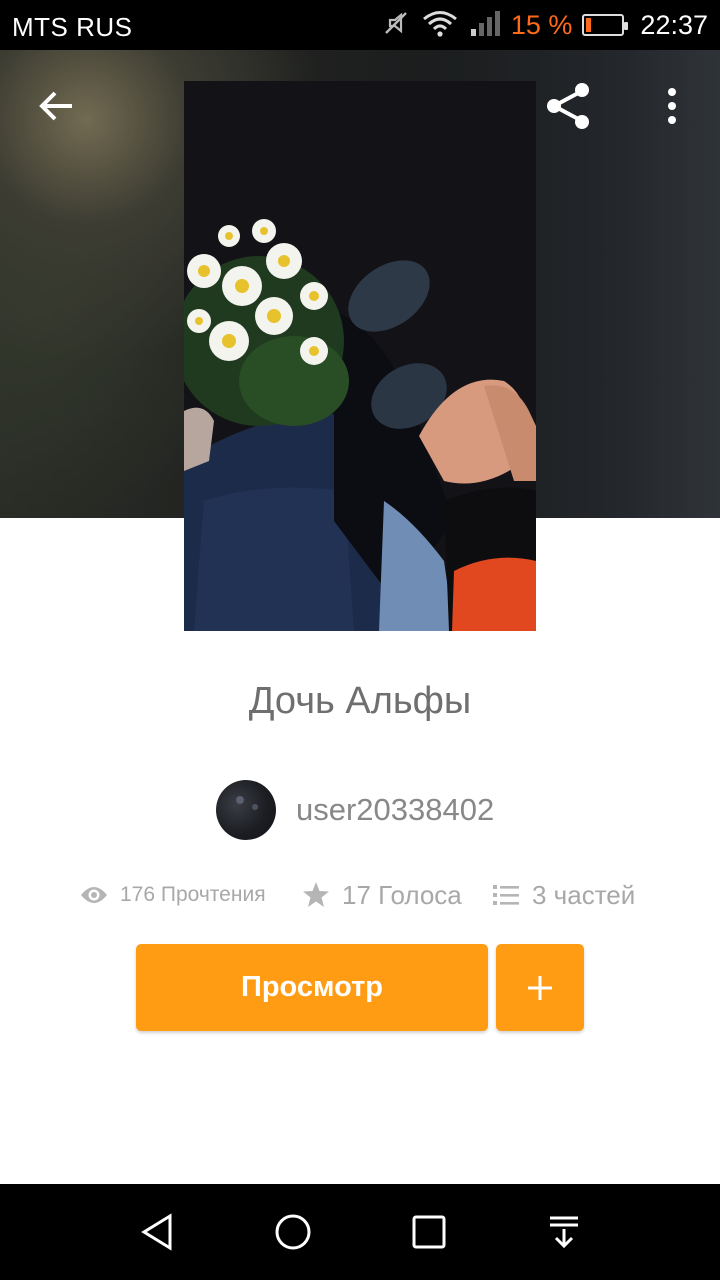 This screenshot has height=1280, width=720. I want to click on arrow-left-icon, so click(55, 106).